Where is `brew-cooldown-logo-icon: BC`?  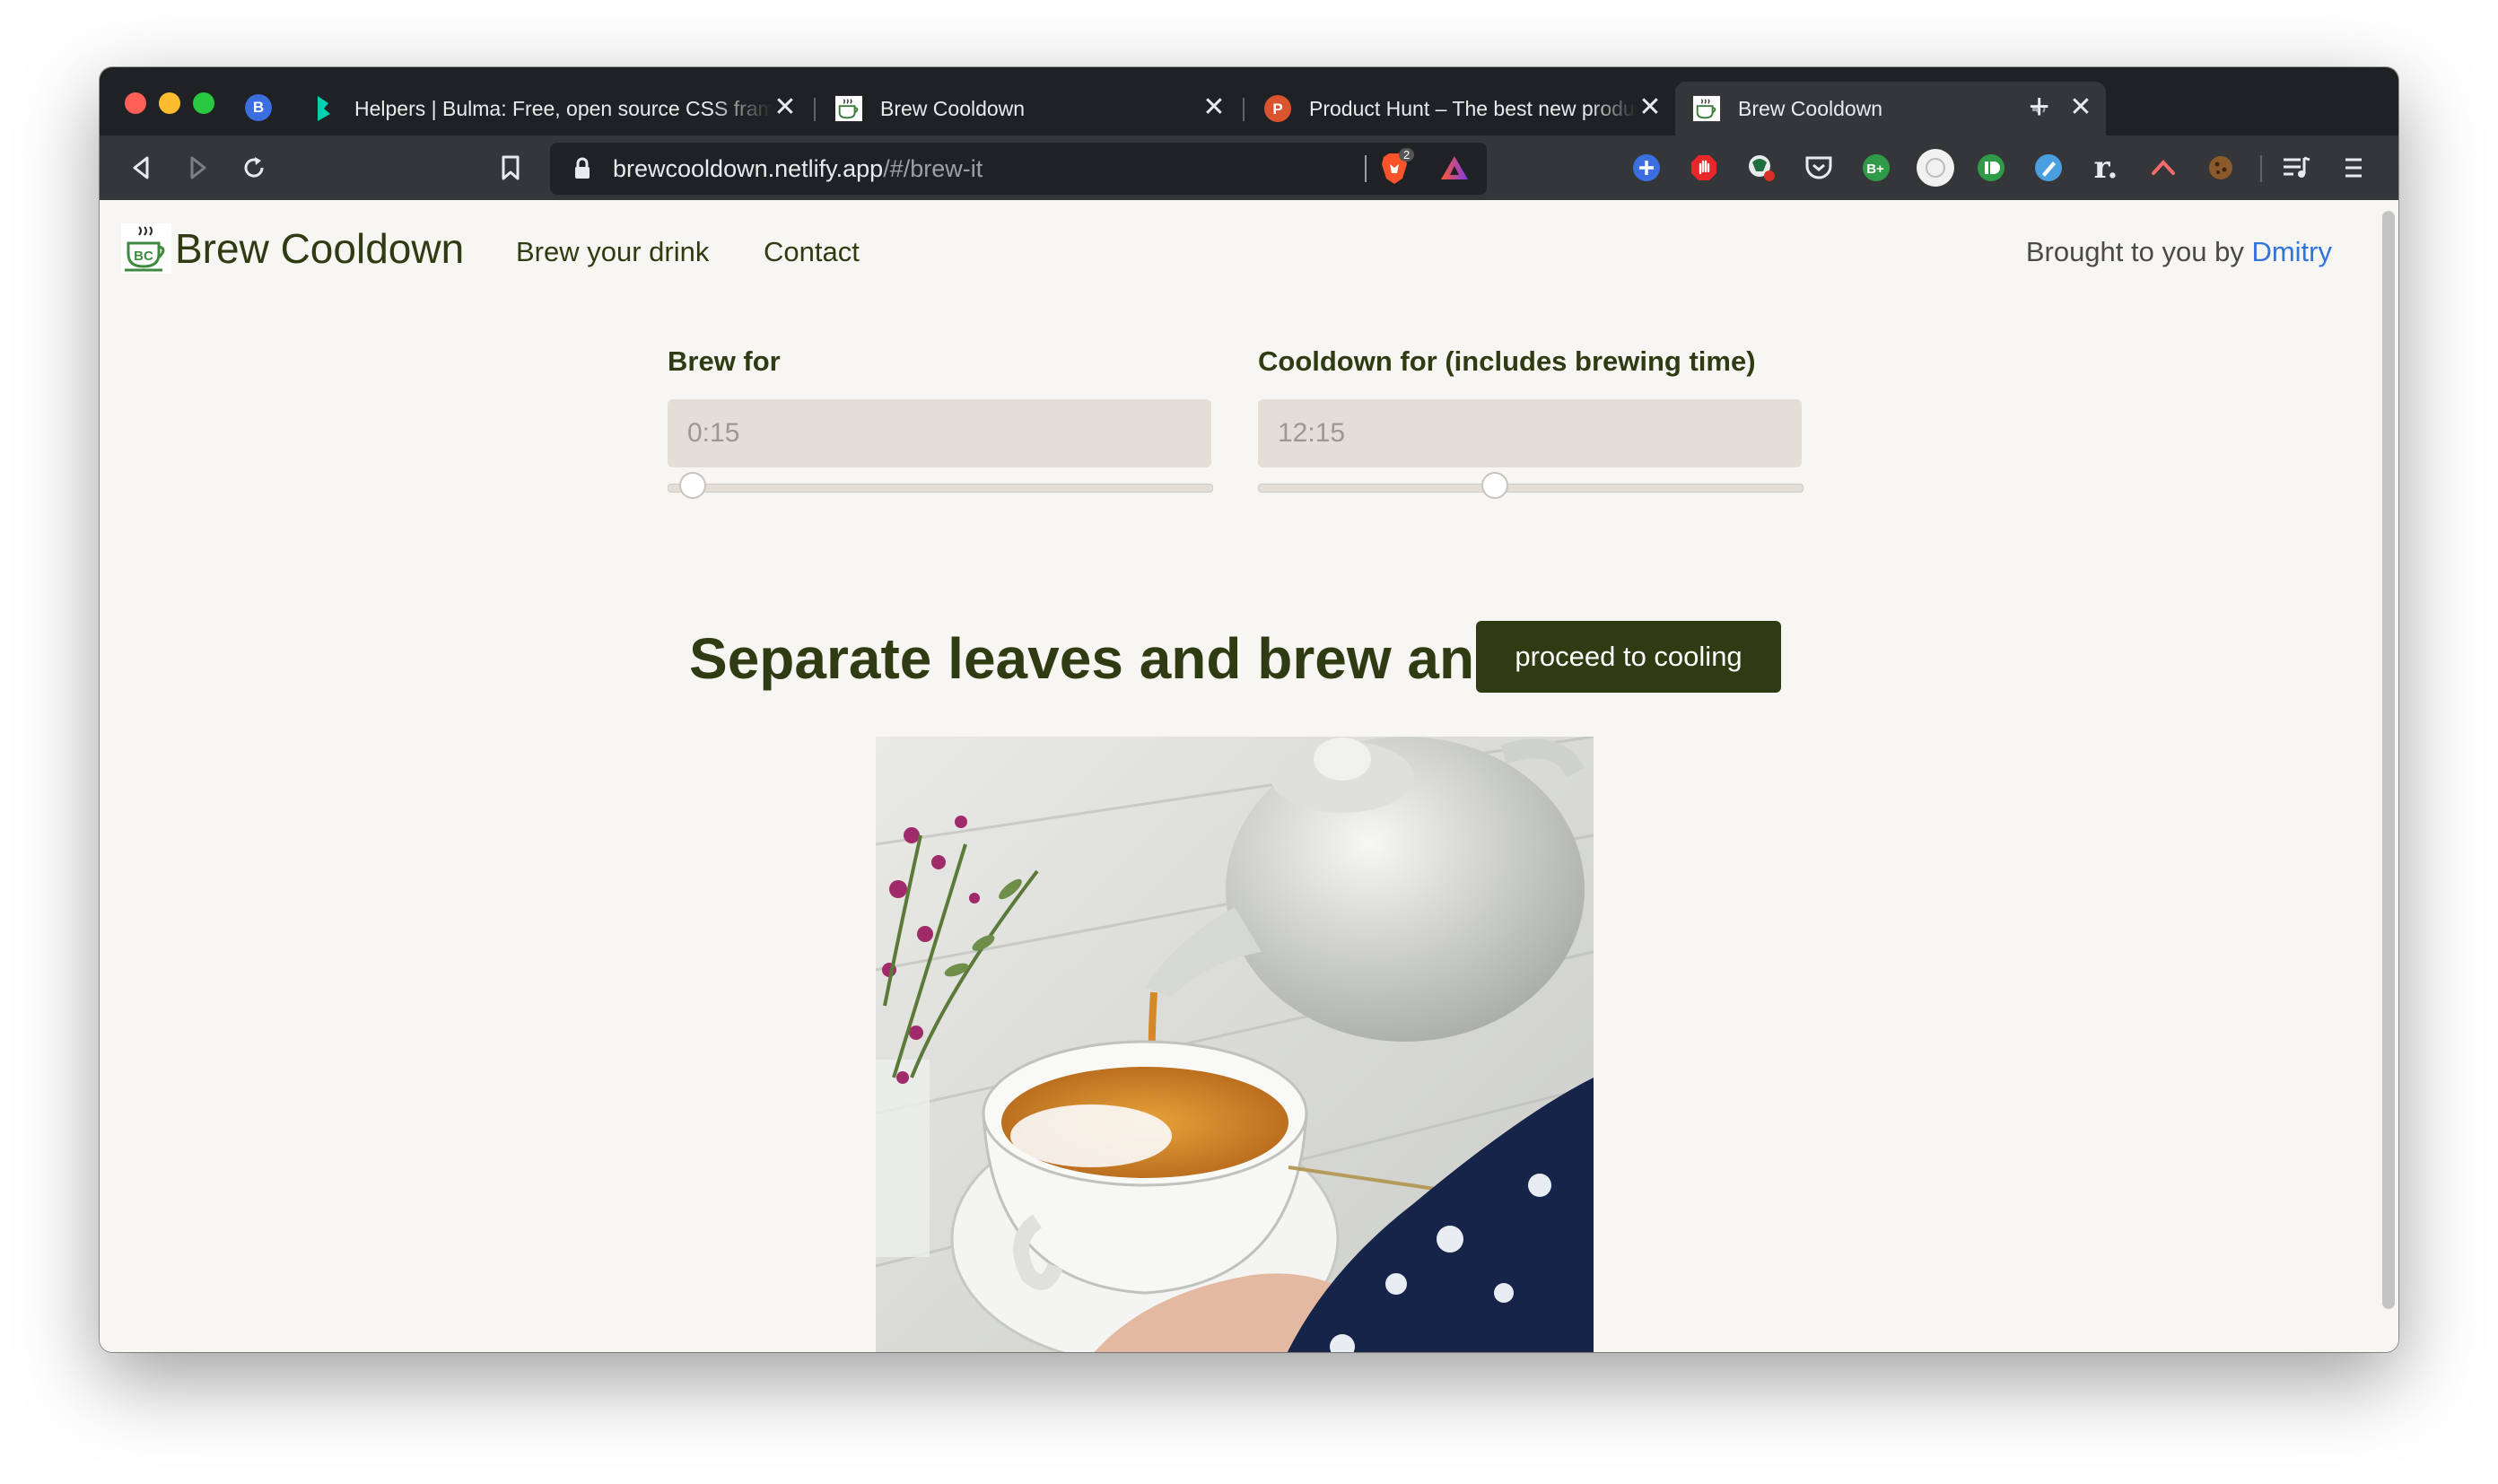
brew-cooldown-logo-icon: BC is located at coordinates (146, 249).